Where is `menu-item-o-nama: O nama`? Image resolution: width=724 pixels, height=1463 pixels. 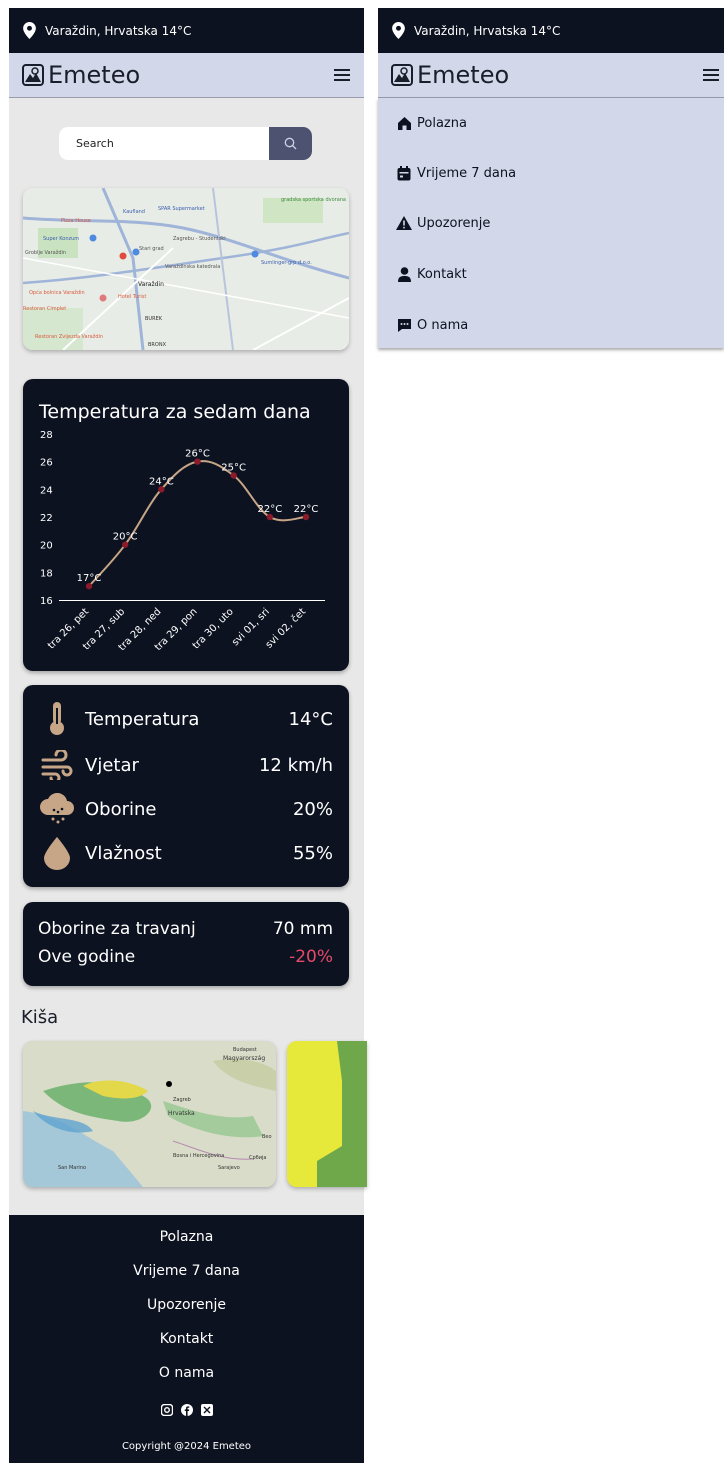 menu-item-o-nama: O nama is located at coordinates (432, 325).